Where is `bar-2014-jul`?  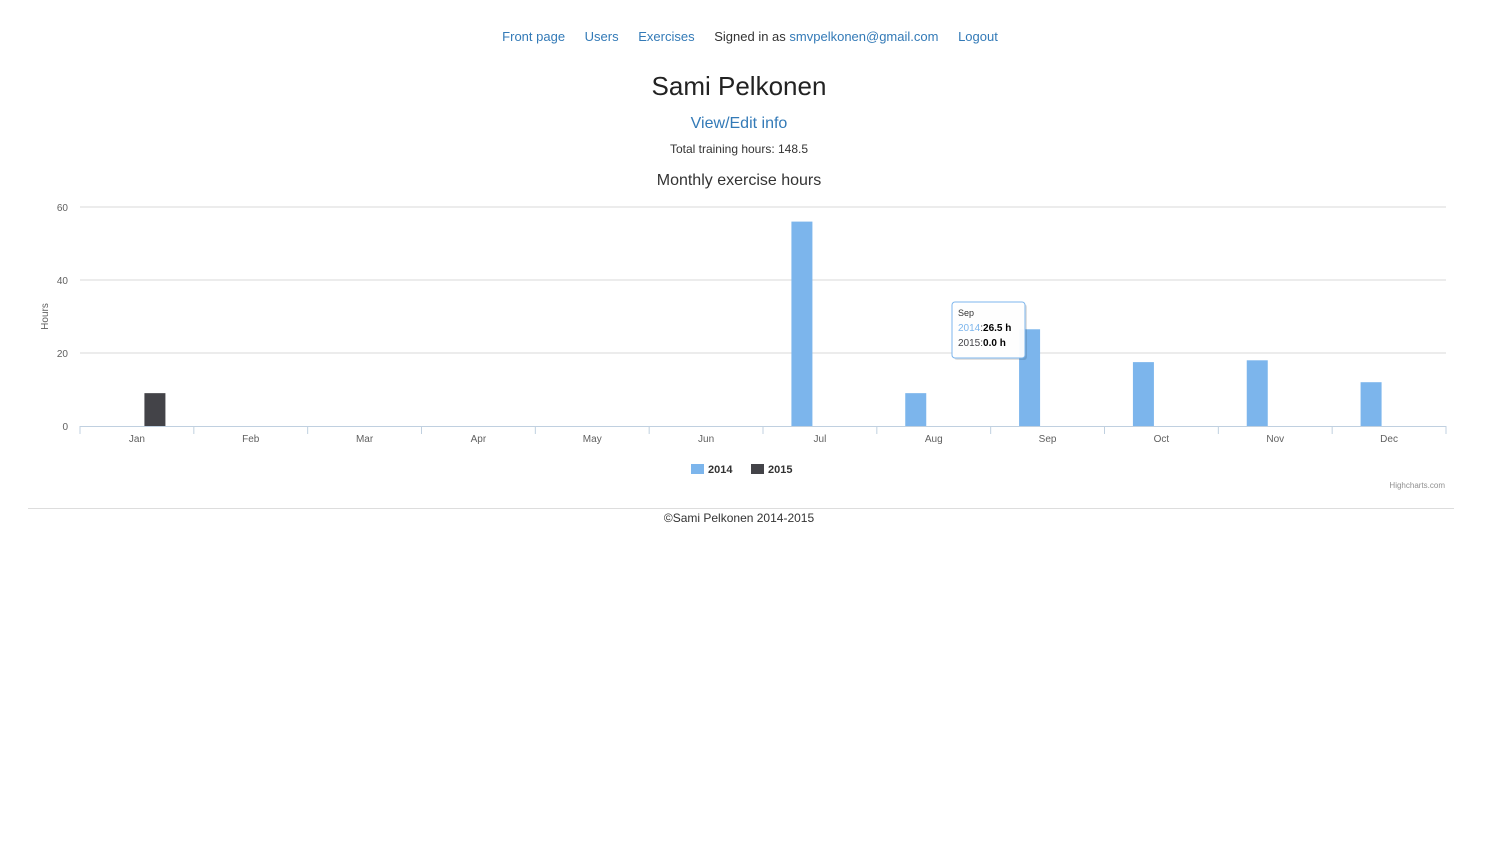
bar-2014-jul is located at coordinates (802, 323).